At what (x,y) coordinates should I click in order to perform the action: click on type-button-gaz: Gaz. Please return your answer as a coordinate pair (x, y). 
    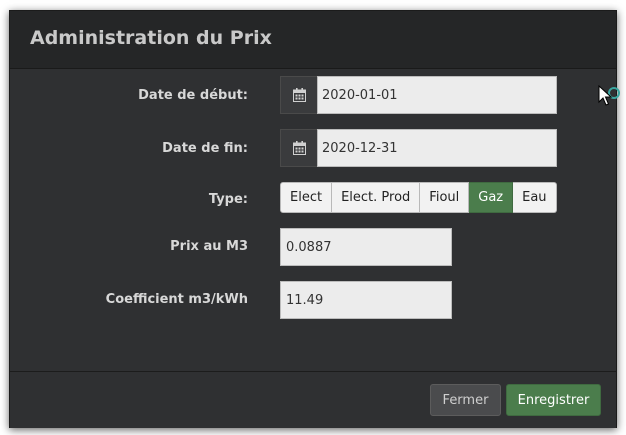
    Looking at the image, I should click on (491, 197).